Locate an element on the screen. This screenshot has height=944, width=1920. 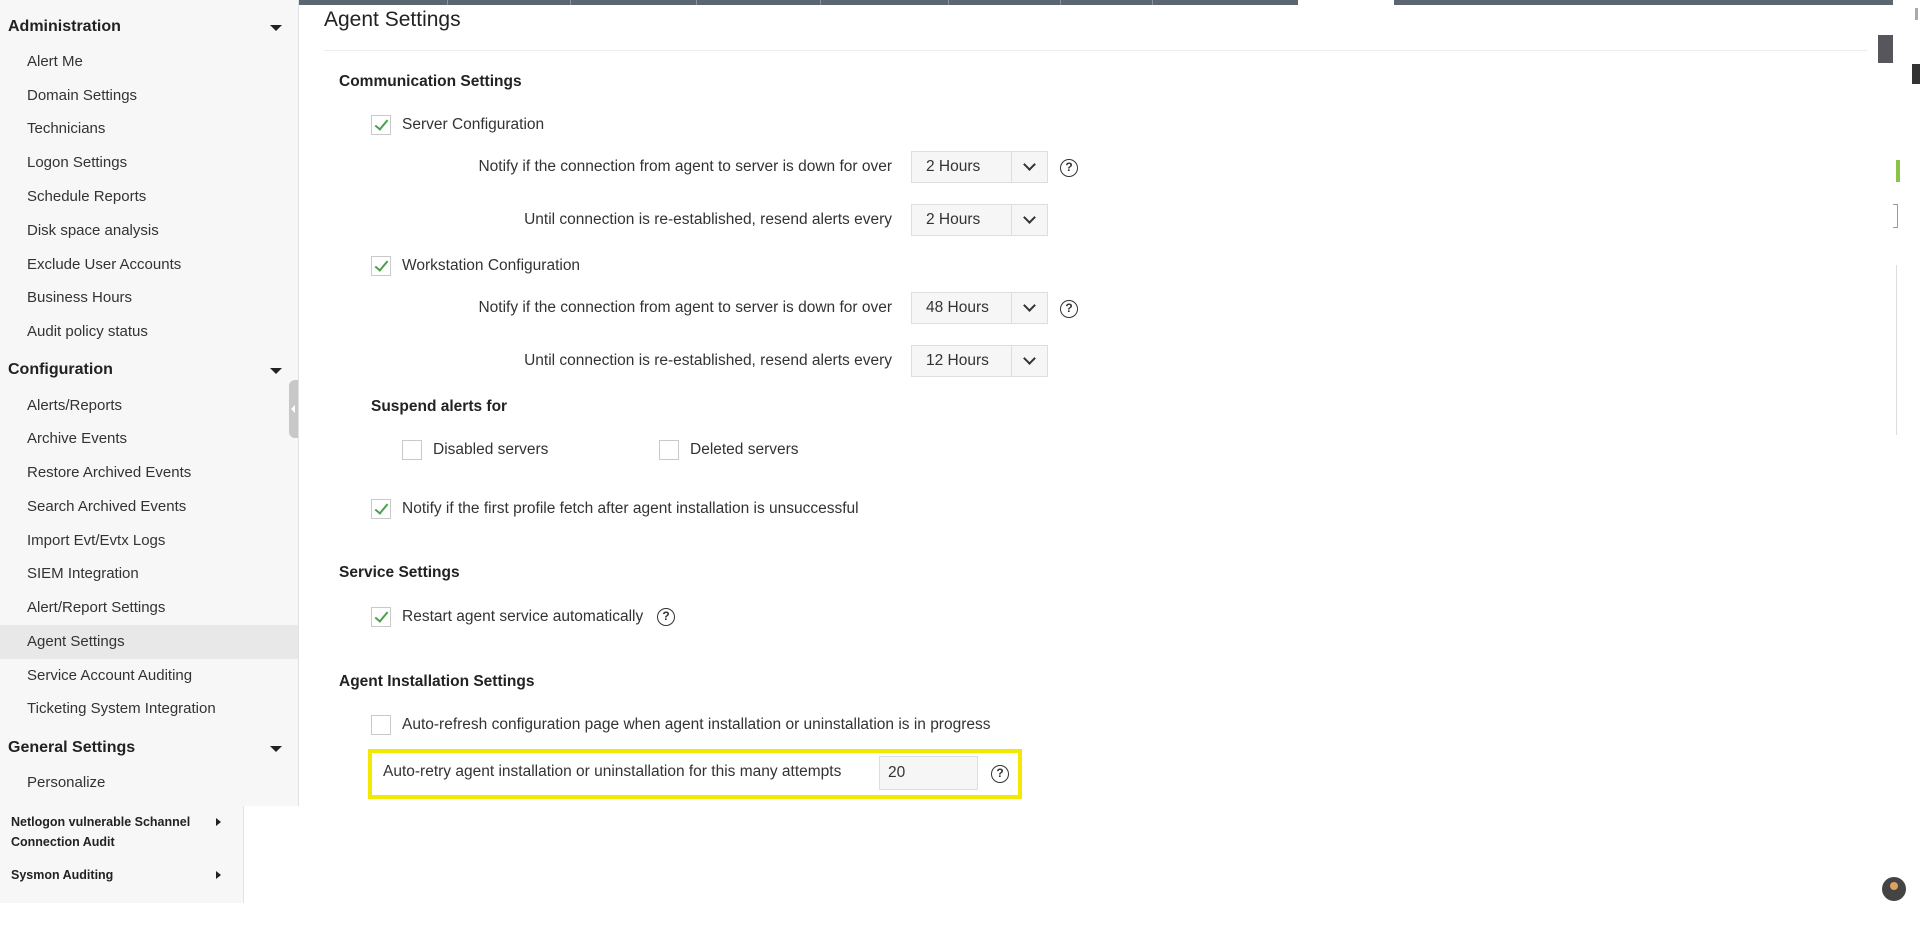
profile-fetch-checkbox is located at coordinates (381, 509).